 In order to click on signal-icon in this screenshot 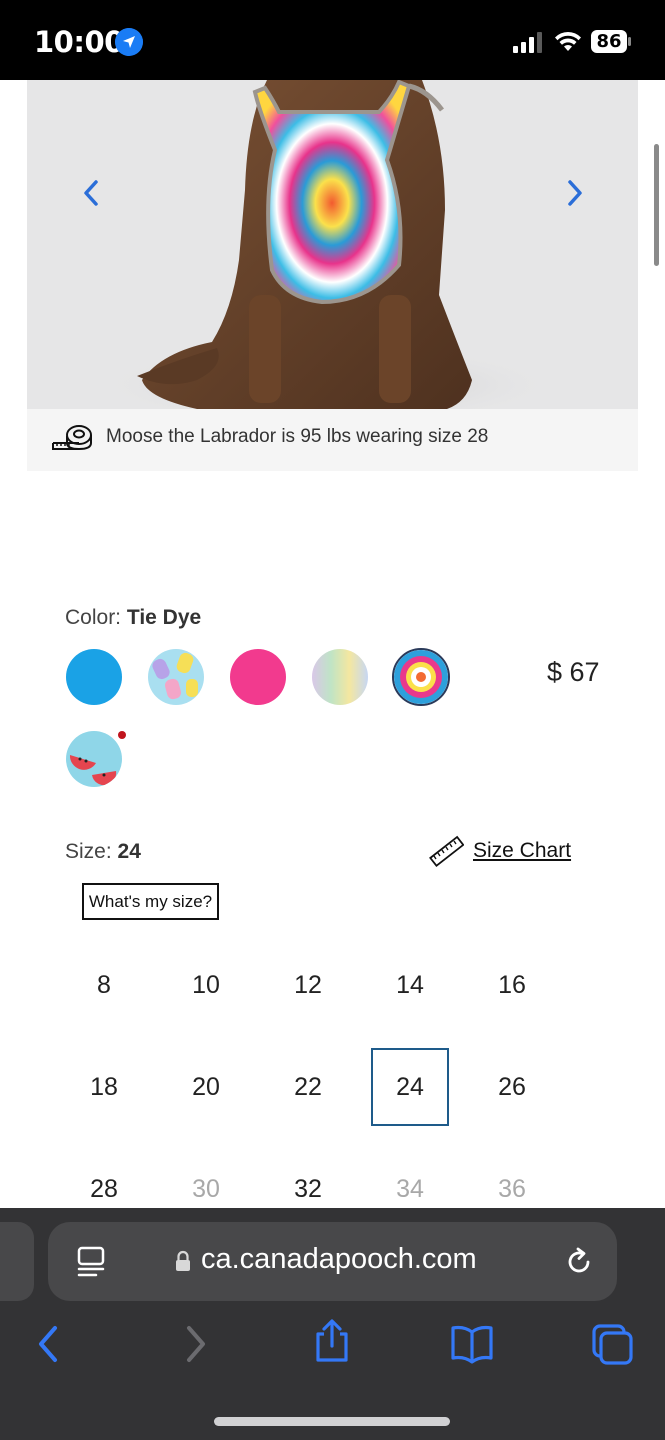, I will do `click(527, 42)`.